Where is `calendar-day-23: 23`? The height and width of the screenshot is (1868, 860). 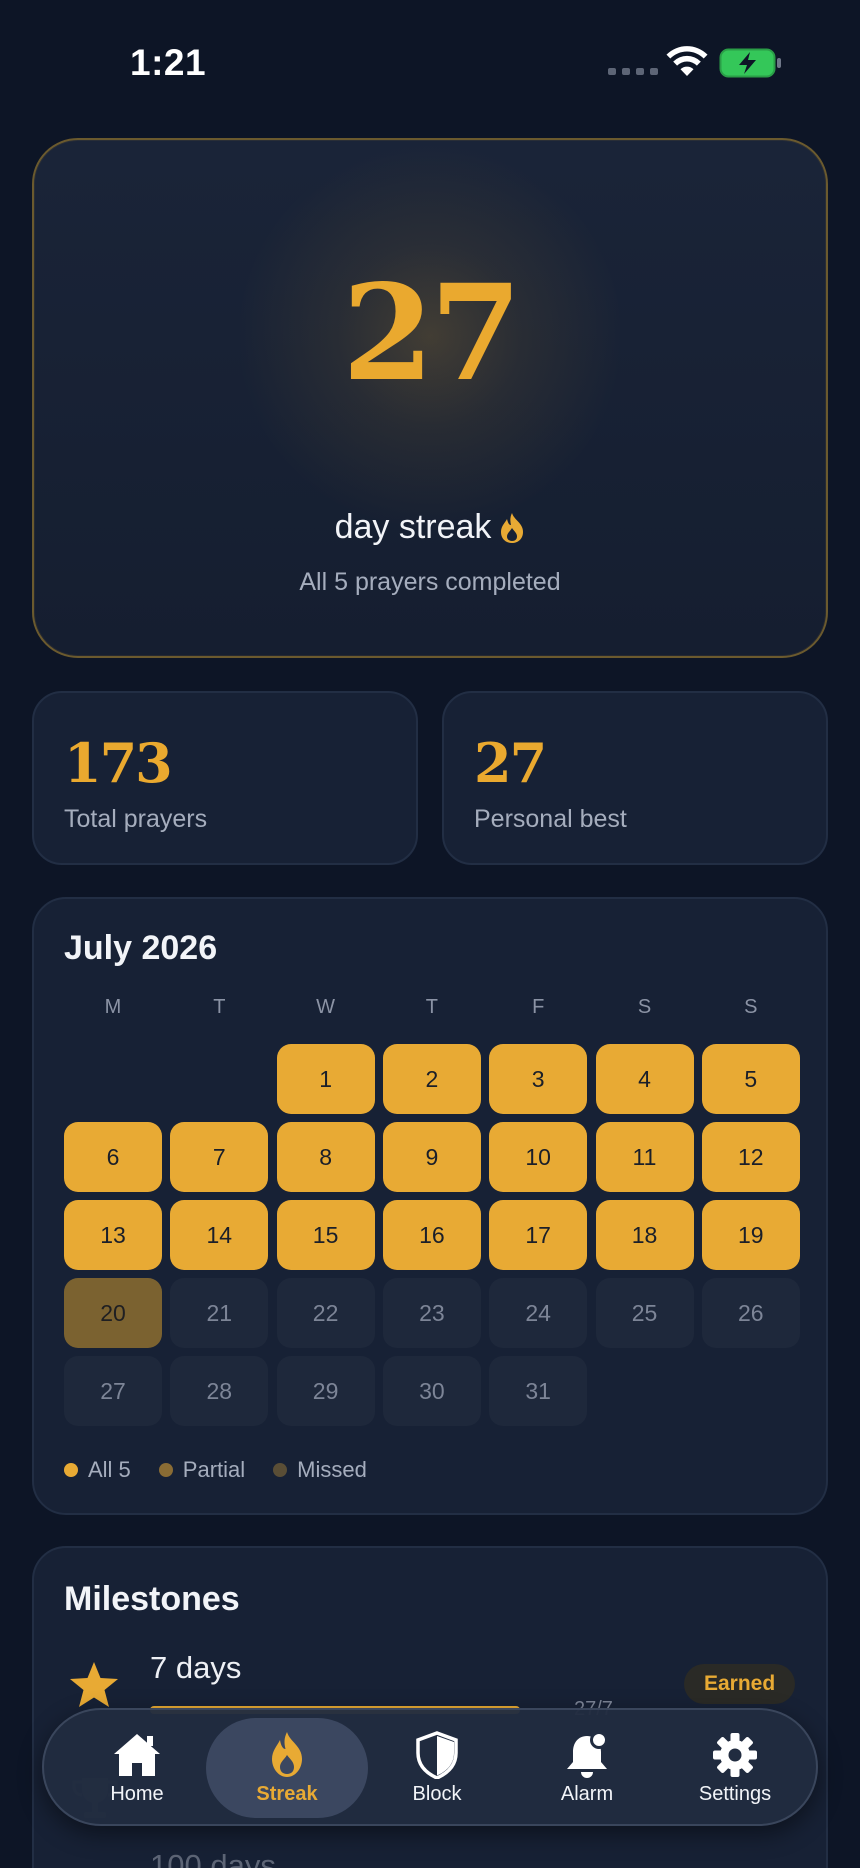 calendar-day-23: 23 is located at coordinates (431, 1313).